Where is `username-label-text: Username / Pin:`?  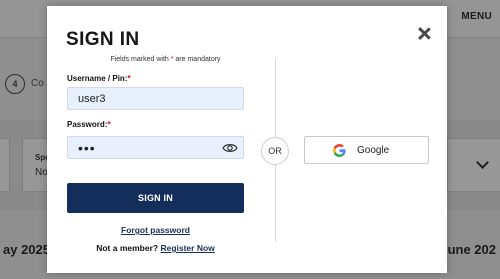
username-label-text: Username / Pin: is located at coordinates (97, 78).